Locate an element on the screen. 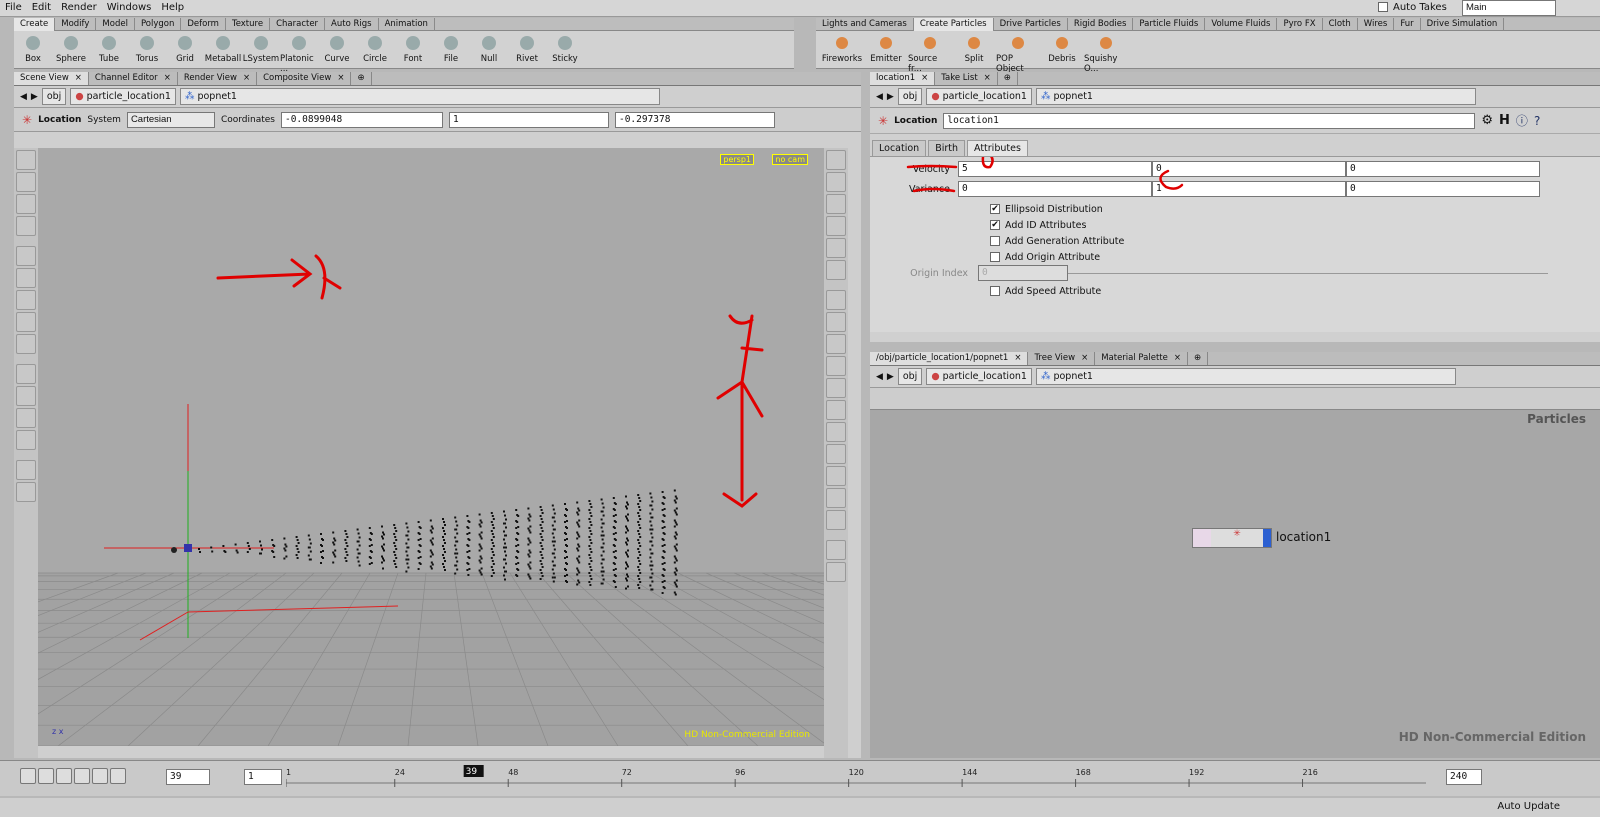 This screenshot has height=817, width=1600. shelf-tool-sphere: Sphere is located at coordinates (71, 53).